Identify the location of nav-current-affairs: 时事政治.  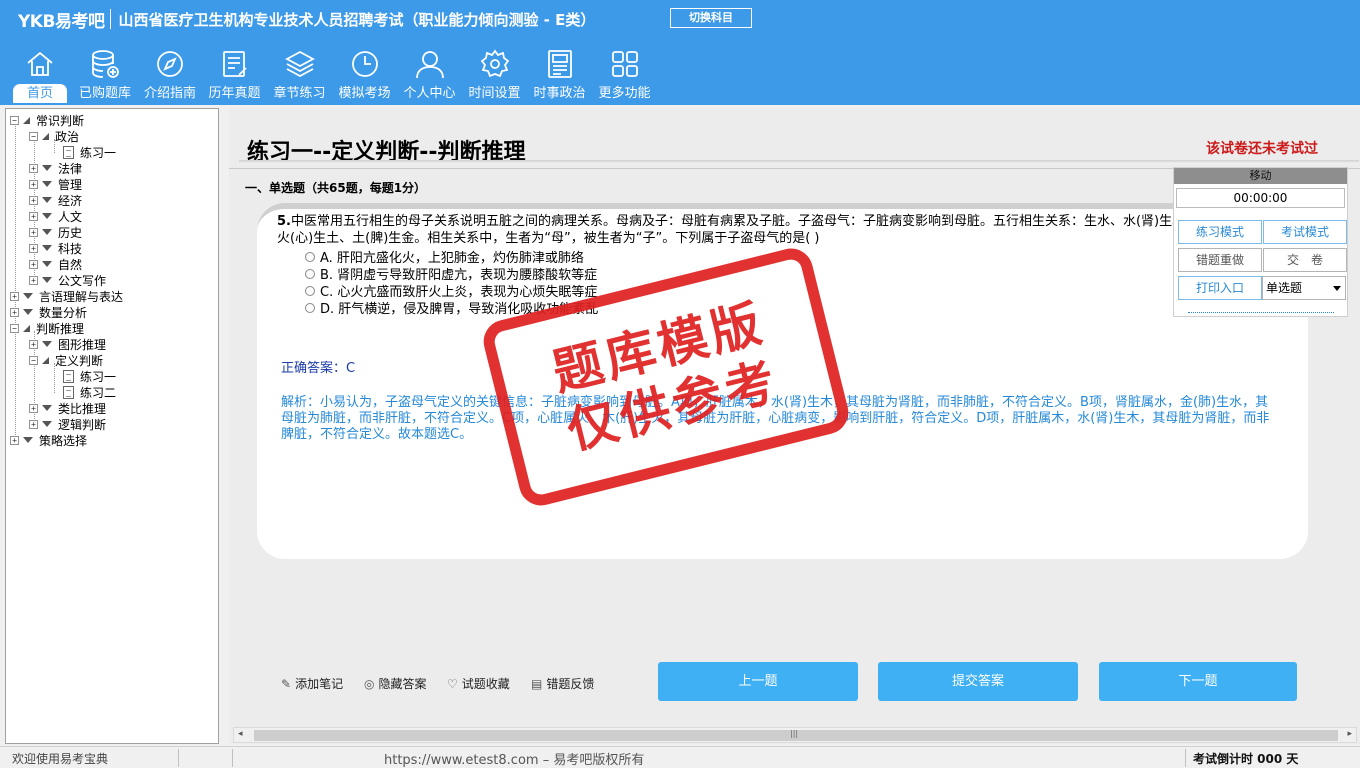
(559, 76).